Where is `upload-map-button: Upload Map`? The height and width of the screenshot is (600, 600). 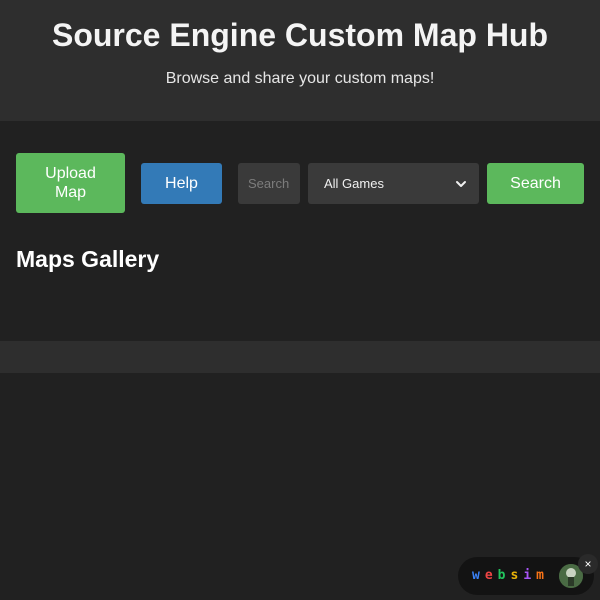 upload-map-button: Upload Map is located at coordinates (70, 183).